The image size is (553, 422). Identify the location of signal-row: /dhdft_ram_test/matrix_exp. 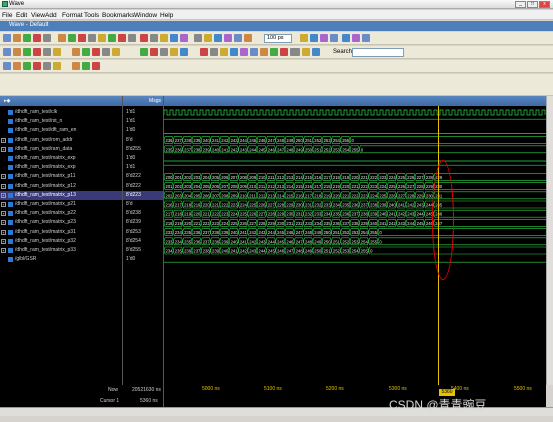
(61, 167).